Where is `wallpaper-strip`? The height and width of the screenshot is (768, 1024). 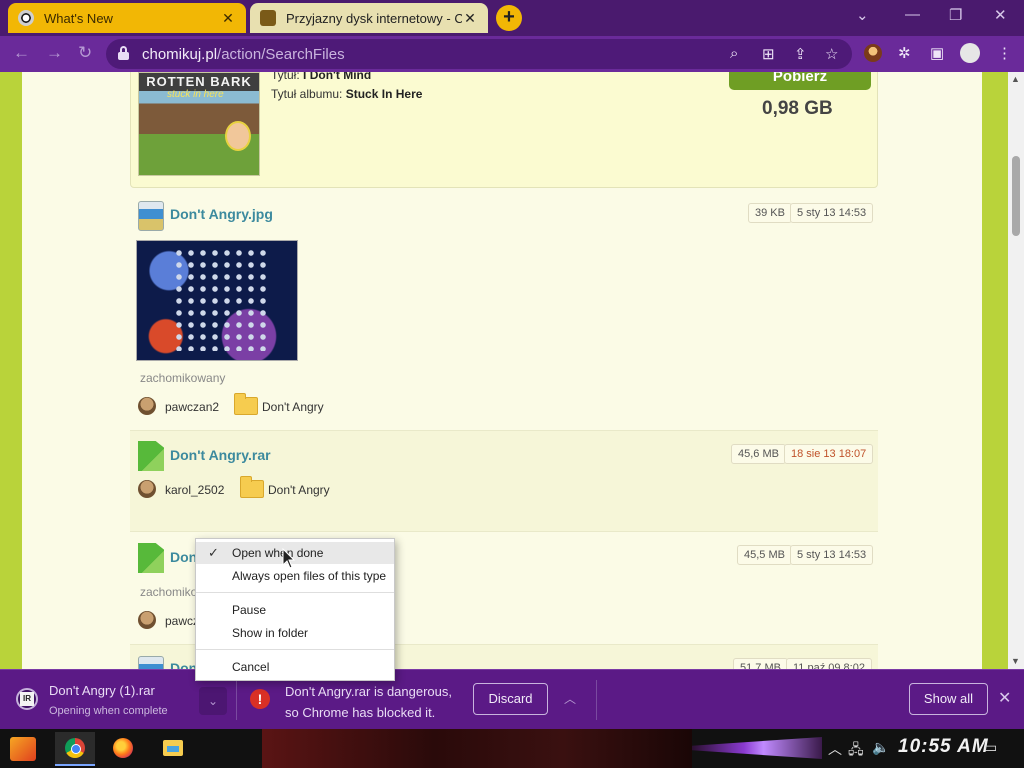
wallpaper-strip is located at coordinates (477, 748).